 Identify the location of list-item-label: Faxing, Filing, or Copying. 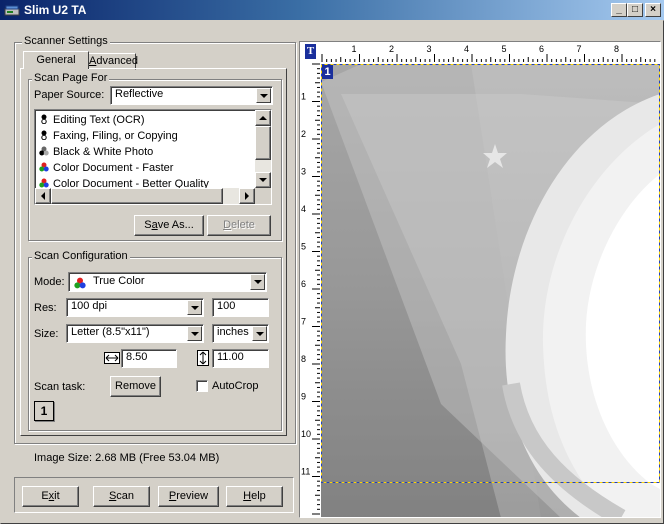
(115, 136).